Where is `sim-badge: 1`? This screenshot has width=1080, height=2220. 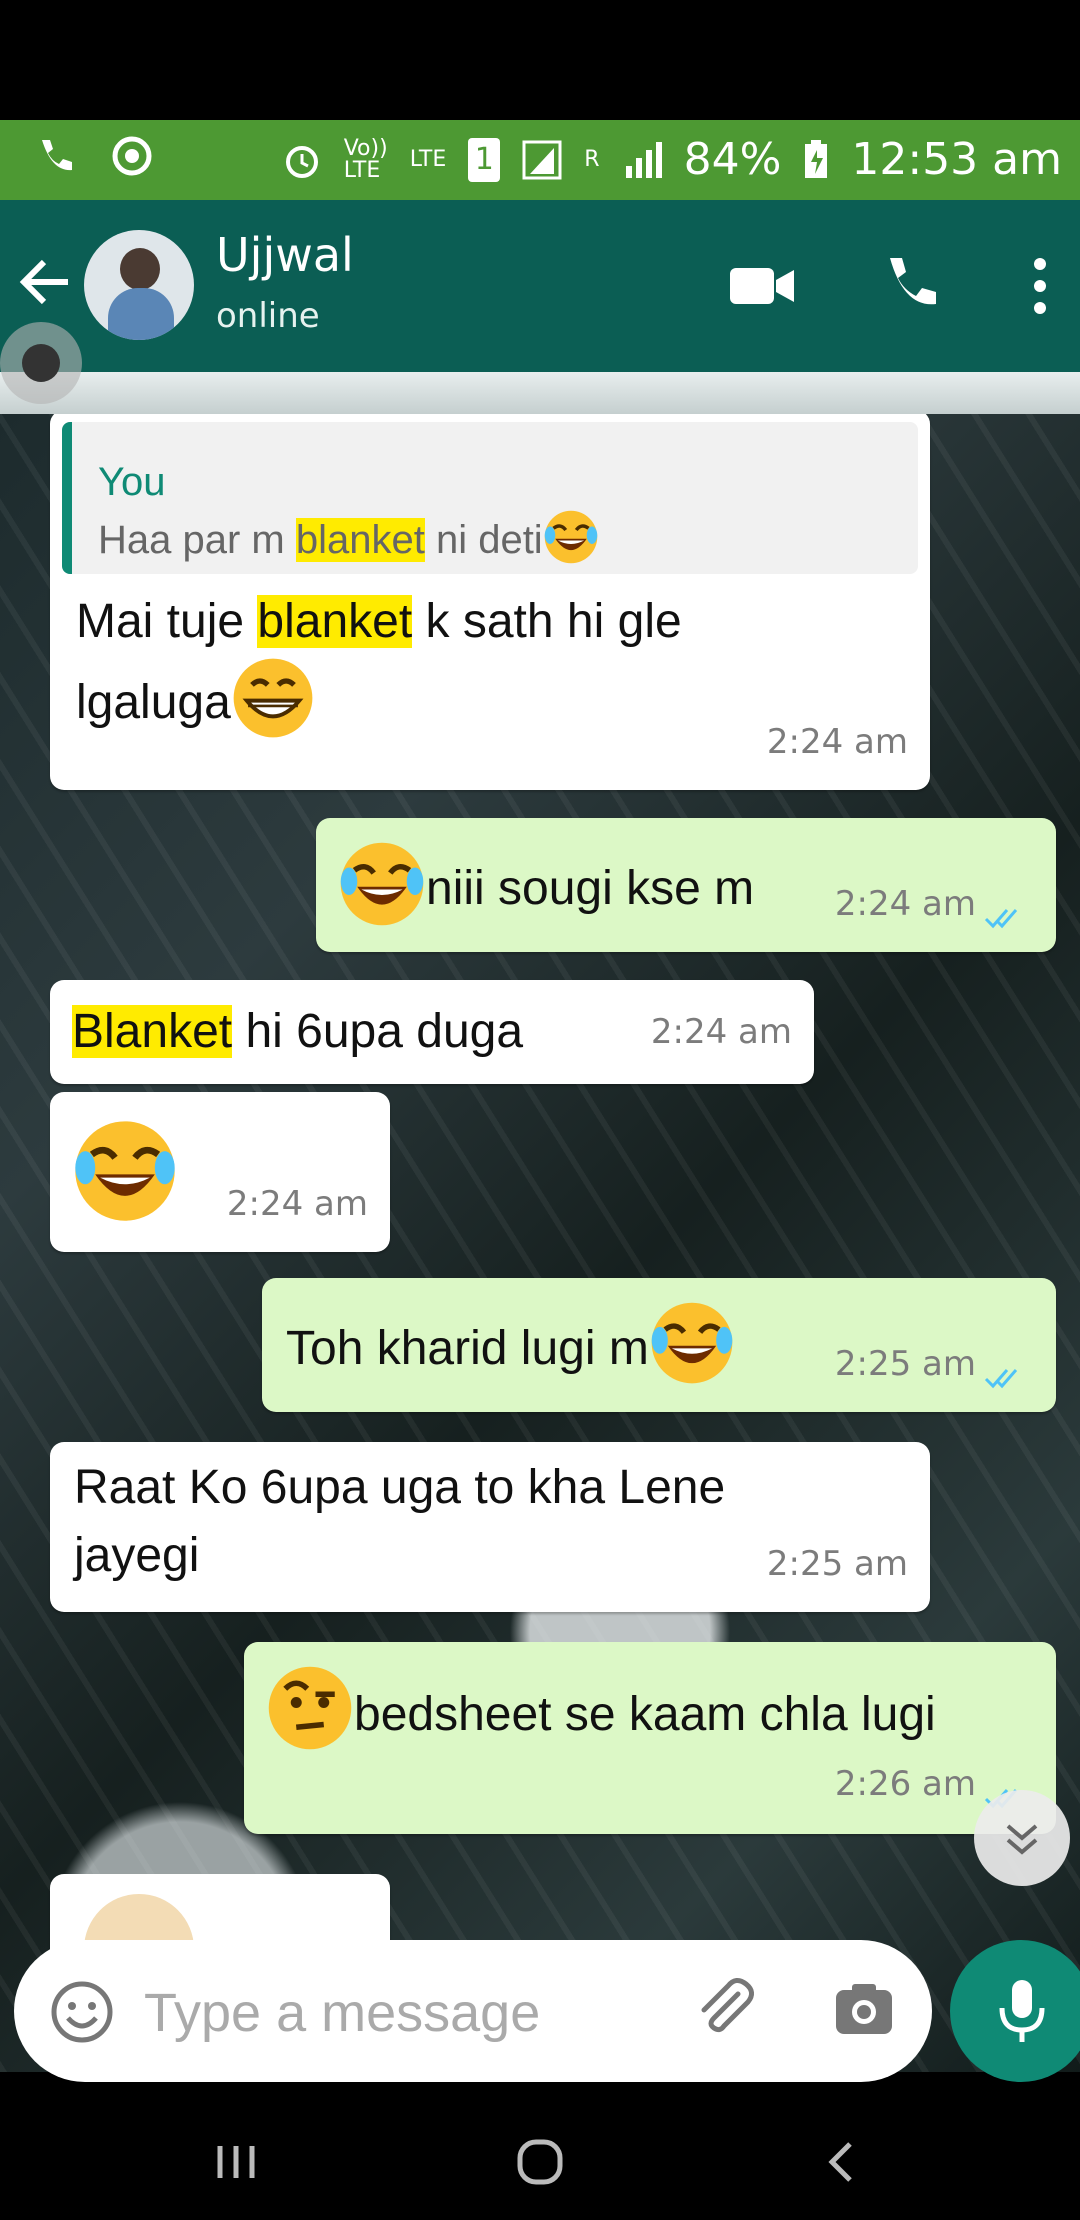
sim-badge: 1 is located at coordinates (484, 159).